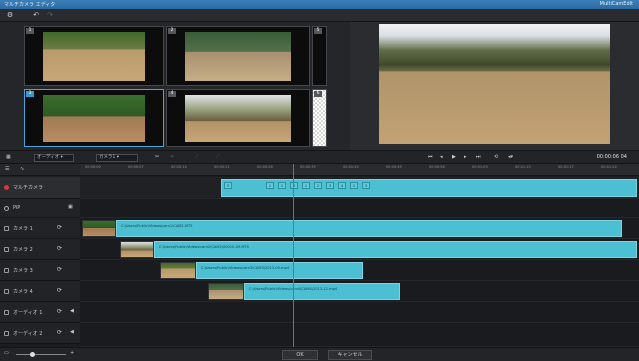 Image resolution: width=639 pixels, height=361 pixels. I want to click on window-title: マルチカメラ エディタ, so click(30, 5).